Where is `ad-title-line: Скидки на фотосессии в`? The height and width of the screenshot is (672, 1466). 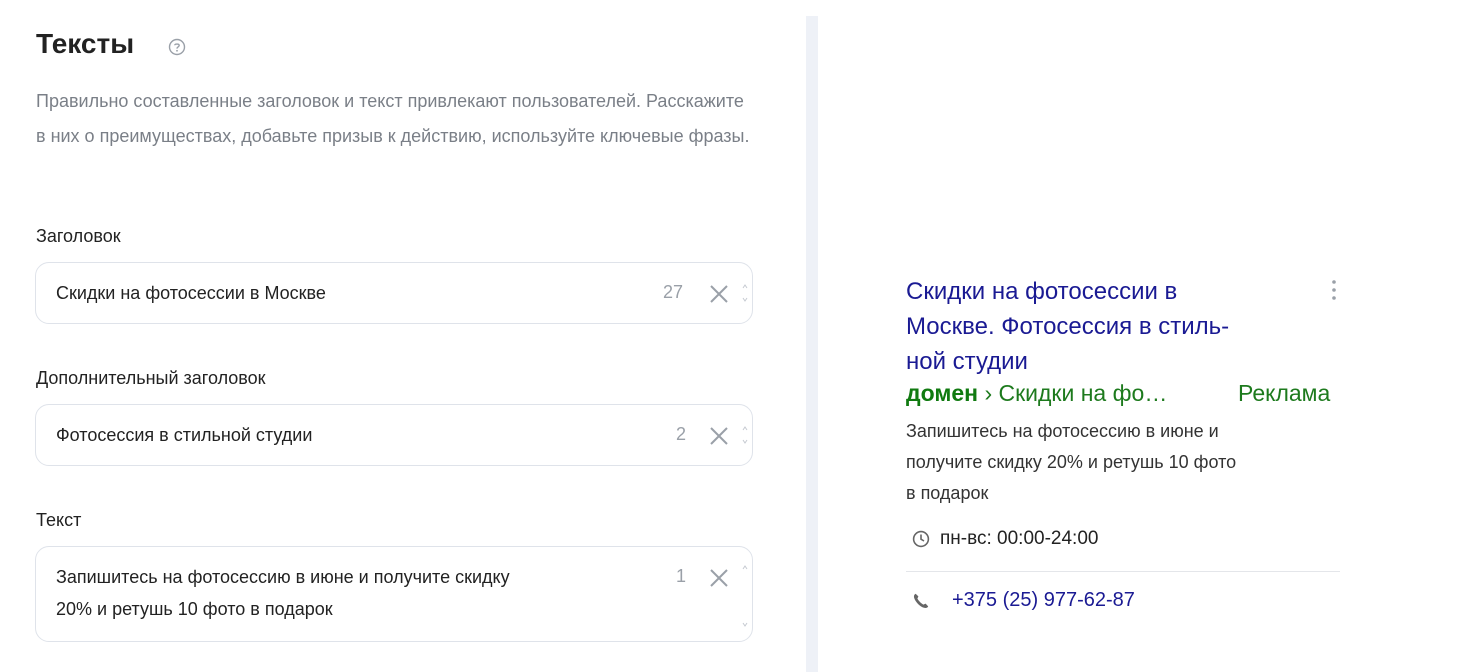 ad-title-line: Скидки на фотосессии в is located at coordinates (1042, 291).